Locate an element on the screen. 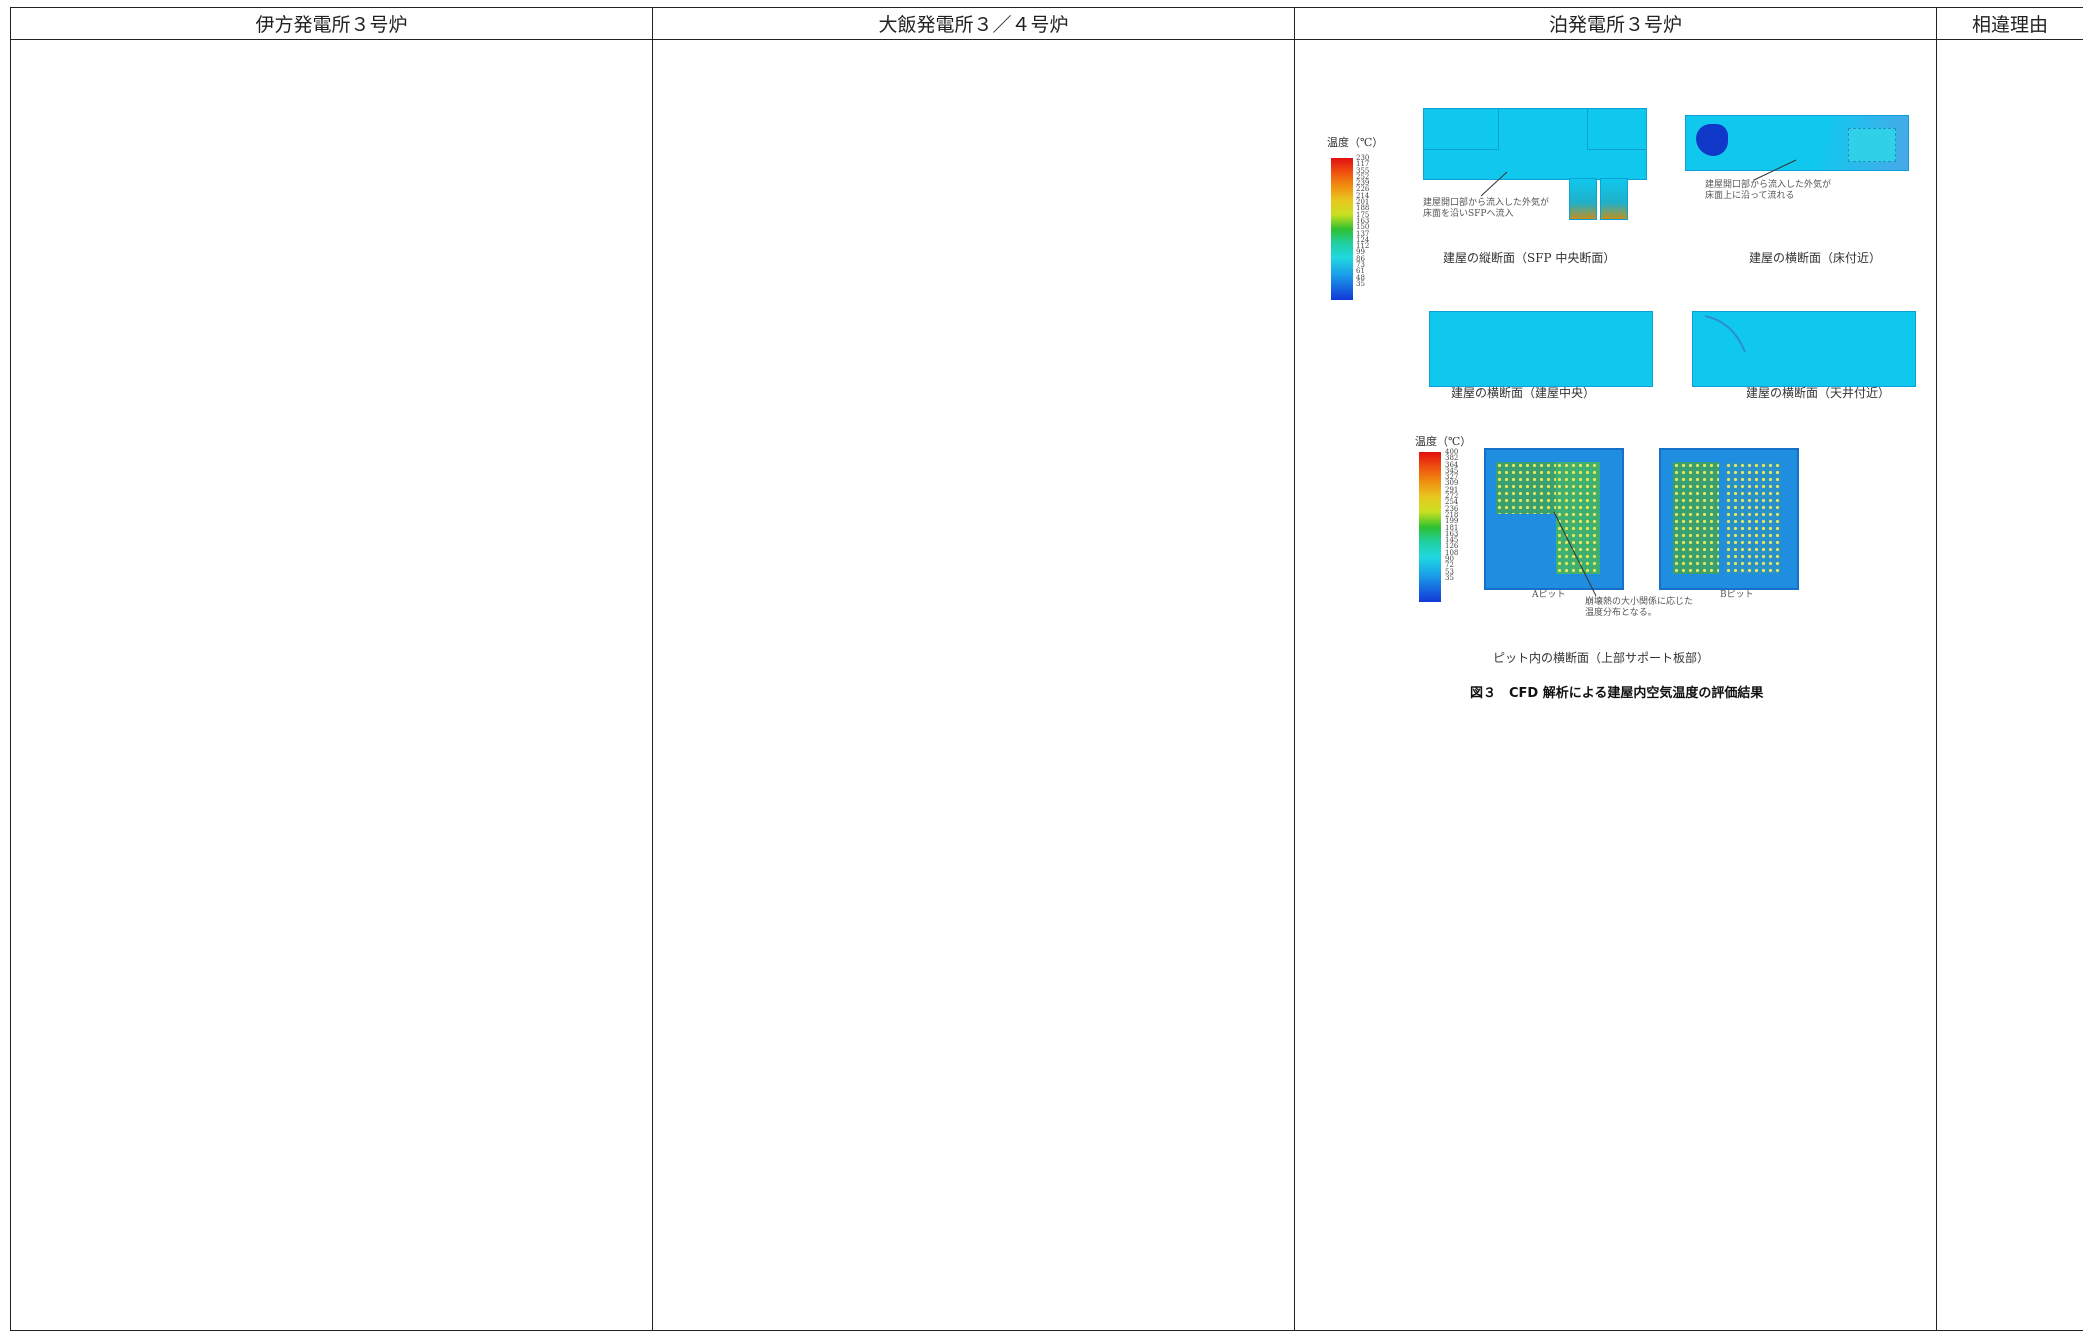 The image size is (2083, 1331). label-center-section: 建屋の横断面（建屋中央） is located at coordinates (1523, 392).